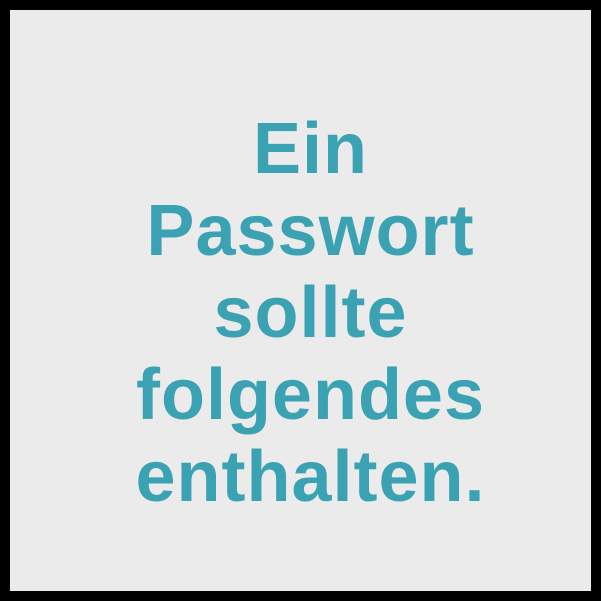  Describe the element at coordinates (310, 149) in the screenshot. I see `headline-line-1: Ein` at that location.